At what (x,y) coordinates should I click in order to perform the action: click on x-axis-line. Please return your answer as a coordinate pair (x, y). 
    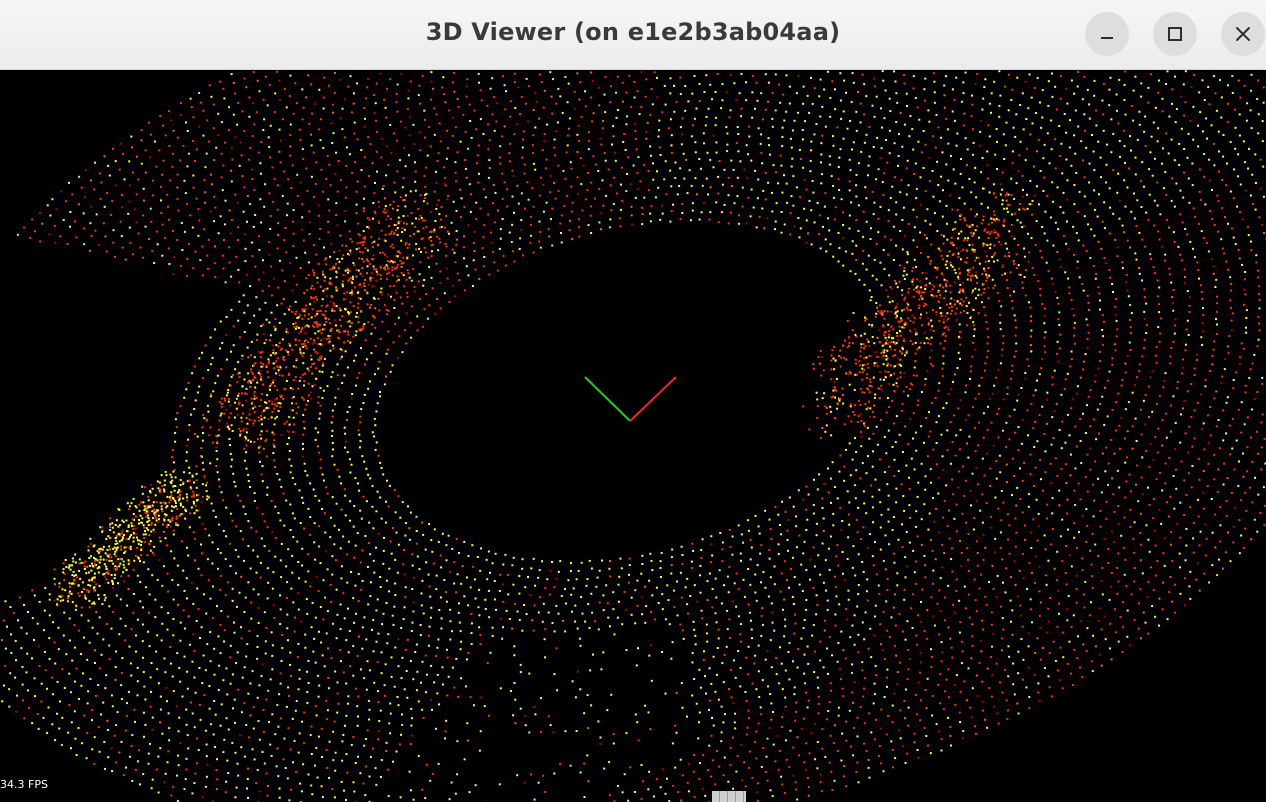
    Looking at the image, I should click on (653, 399).